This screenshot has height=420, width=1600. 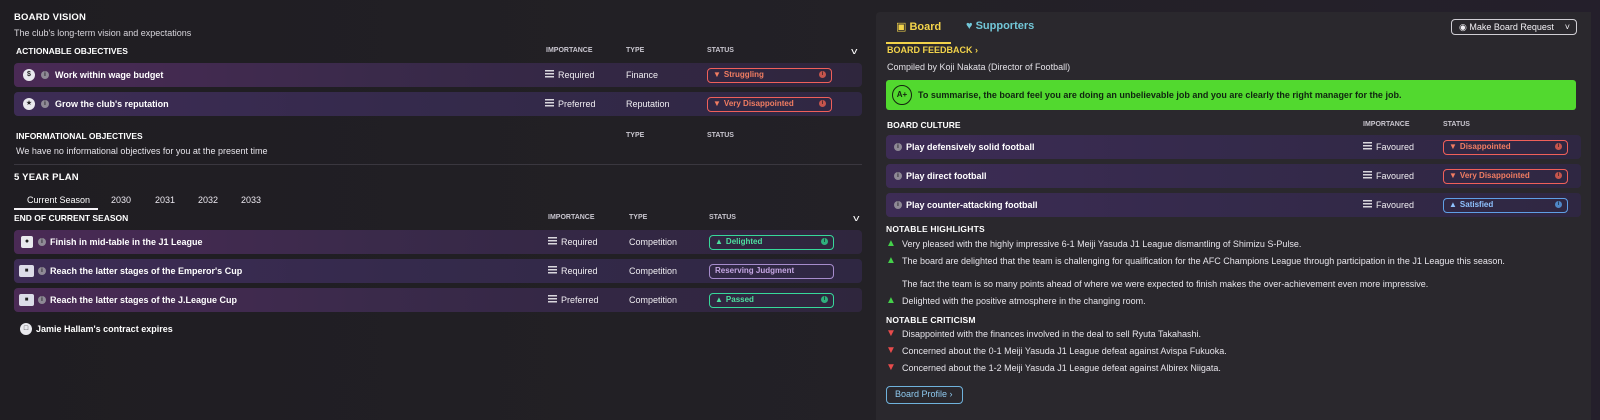 I want to click on status-badge: ▲ Passed i, so click(x=771, y=300).